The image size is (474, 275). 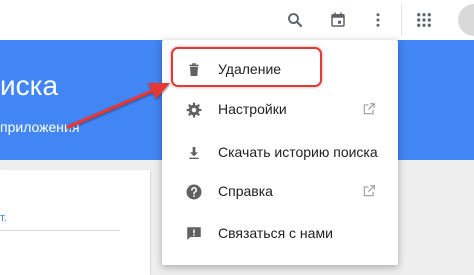 I want to click on page-subtitle: приложения, so click(x=40, y=127).